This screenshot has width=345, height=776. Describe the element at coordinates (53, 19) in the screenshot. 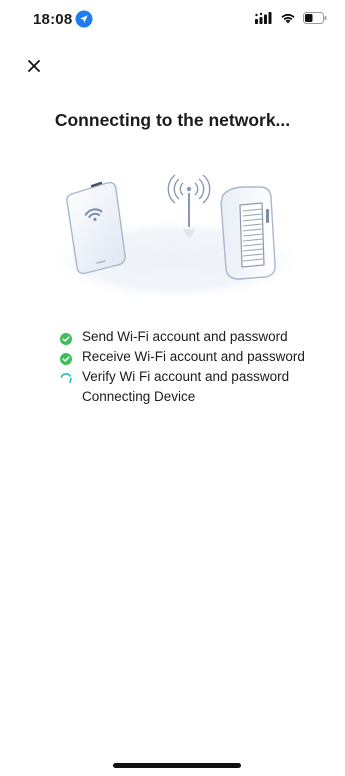

I see `status-time: 18:08` at that location.